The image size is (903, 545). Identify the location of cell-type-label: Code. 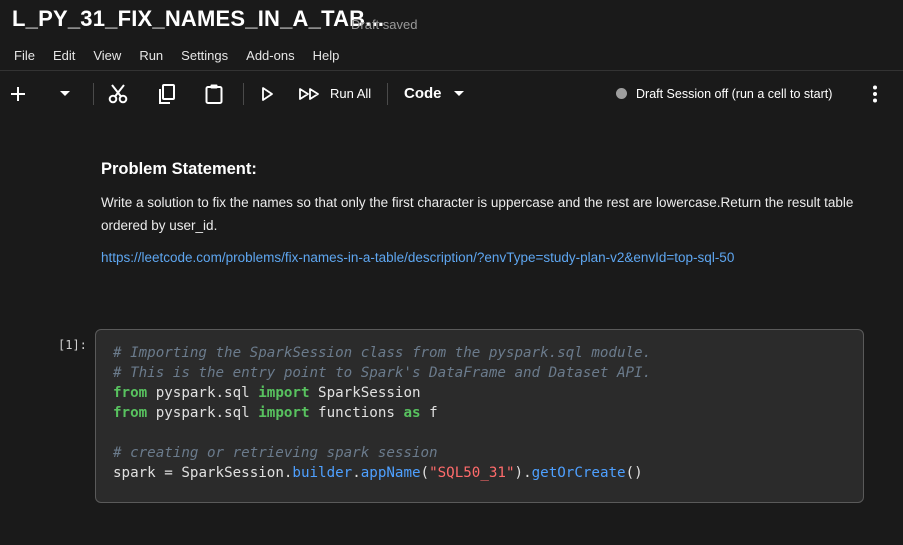
(423, 93).